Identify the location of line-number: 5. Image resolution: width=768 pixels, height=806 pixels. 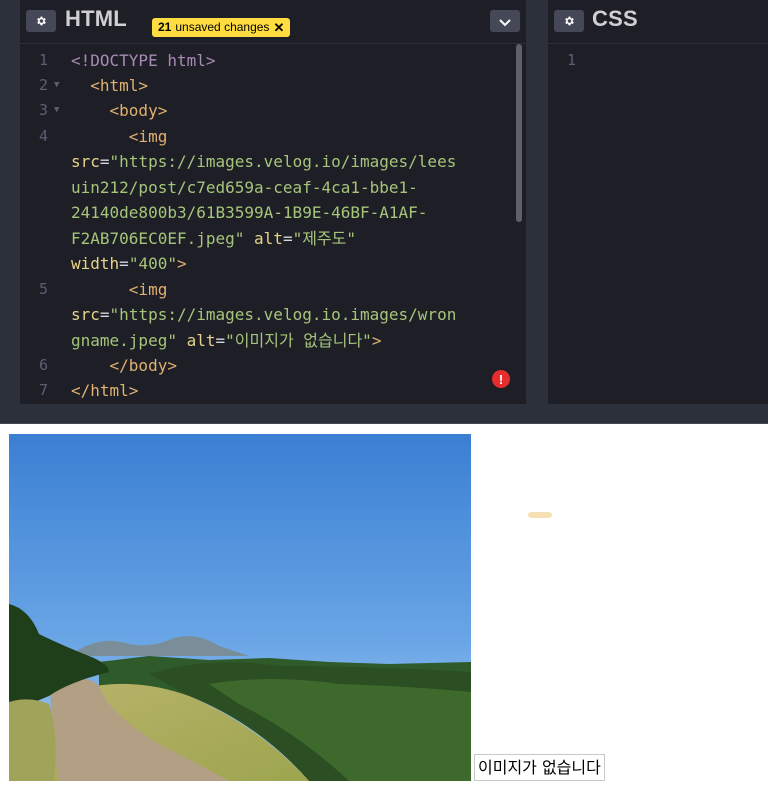
(43, 289).